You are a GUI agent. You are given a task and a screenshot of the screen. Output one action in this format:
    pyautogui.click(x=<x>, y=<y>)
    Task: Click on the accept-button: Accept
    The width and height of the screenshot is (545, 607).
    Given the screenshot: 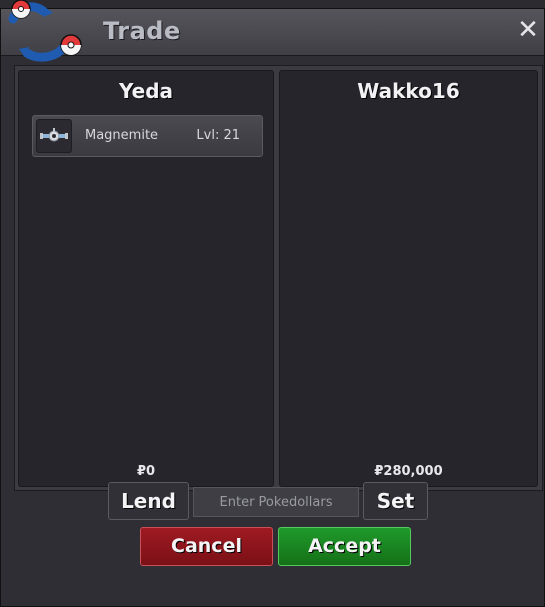 What is the action you would take?
    pyautogui.click(x=344, y=546)
    